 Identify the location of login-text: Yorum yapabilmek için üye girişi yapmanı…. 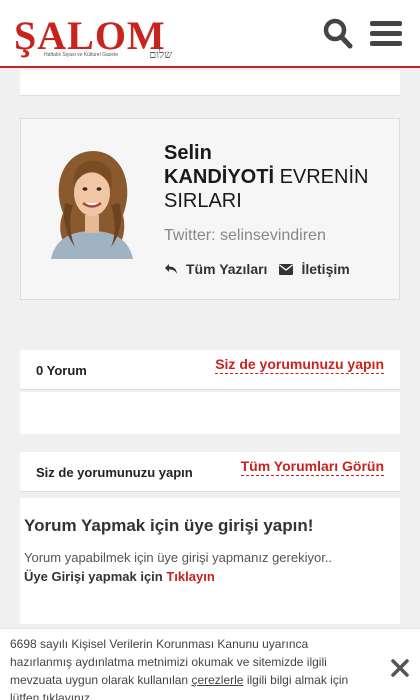
(178, 557).